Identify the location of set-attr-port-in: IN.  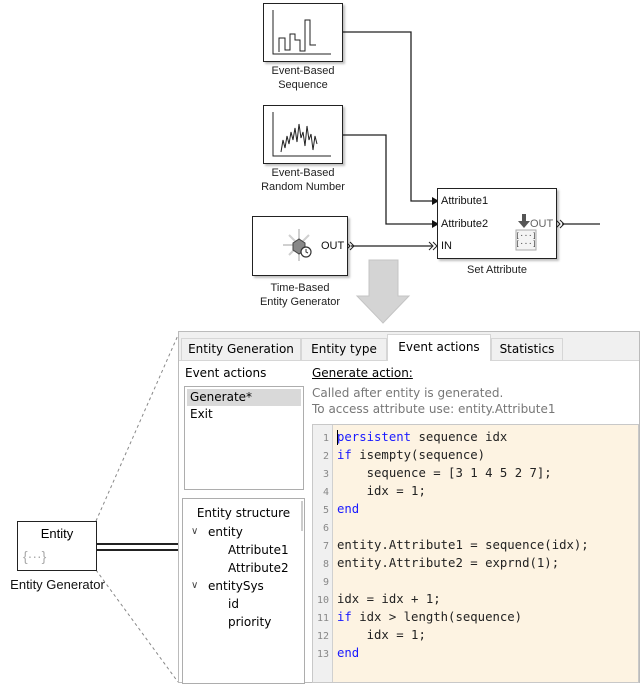
(446, 246).